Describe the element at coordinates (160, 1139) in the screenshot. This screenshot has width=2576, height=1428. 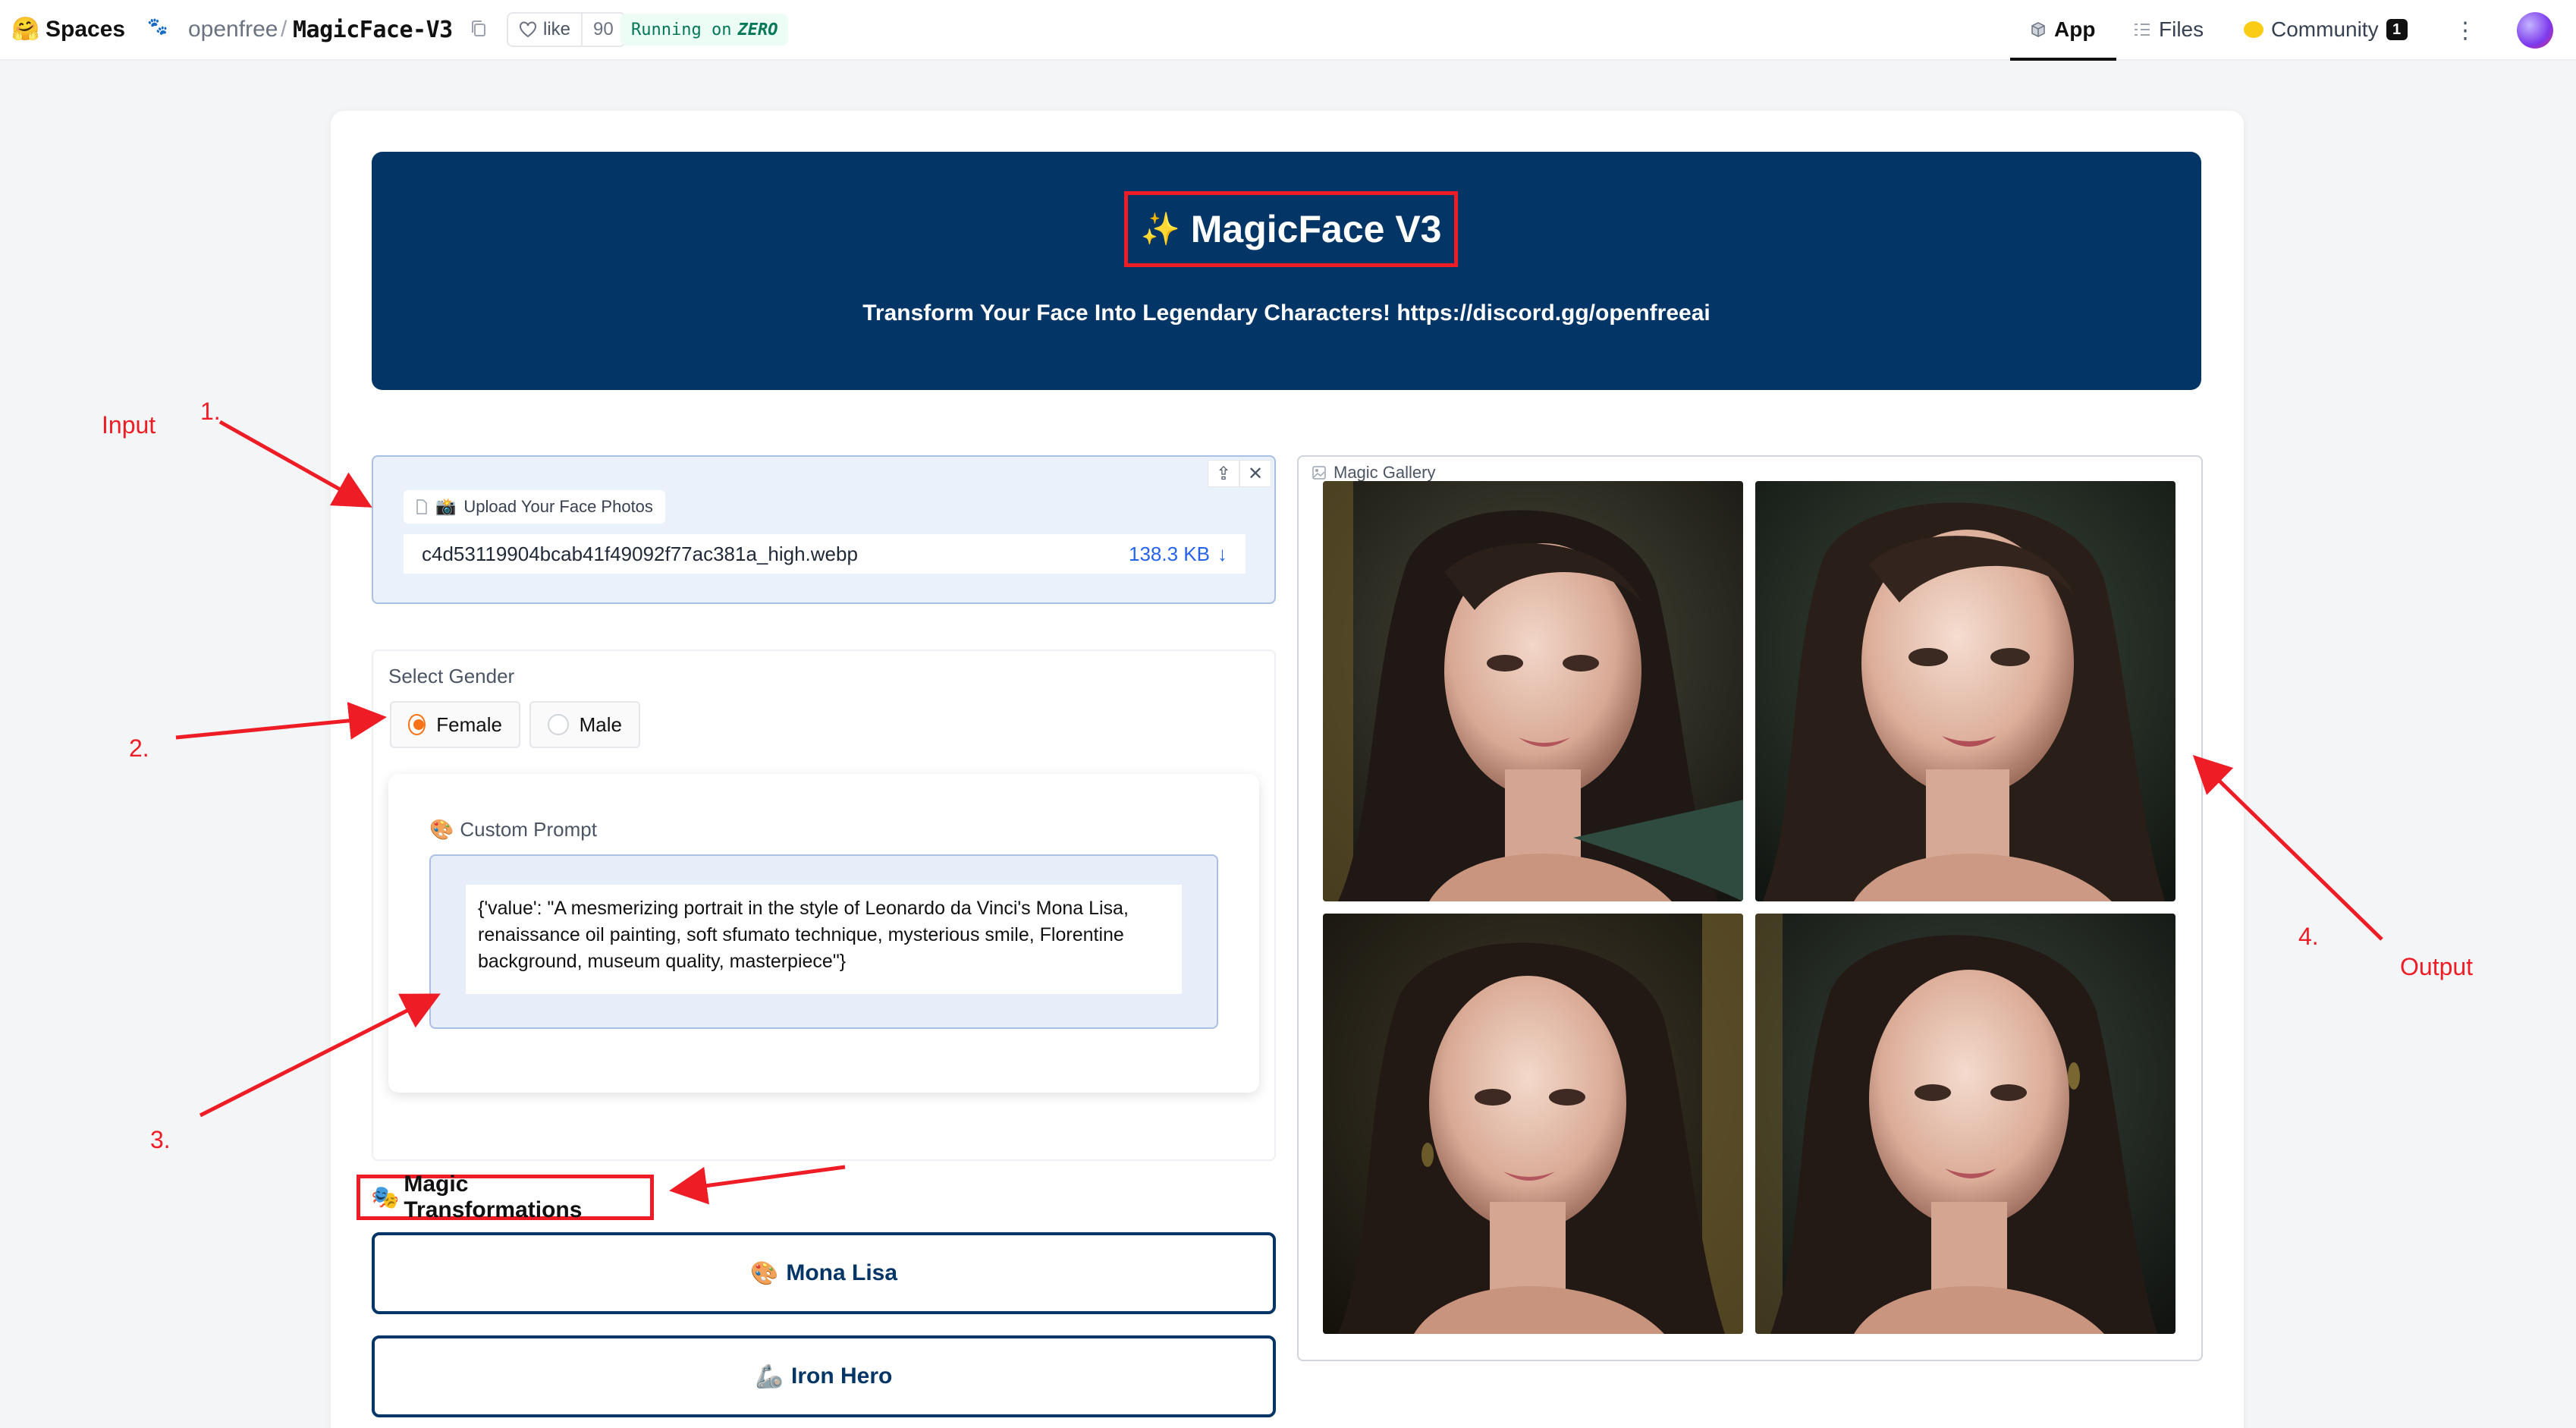
I see `annotation-number-3: 3.` at that location.